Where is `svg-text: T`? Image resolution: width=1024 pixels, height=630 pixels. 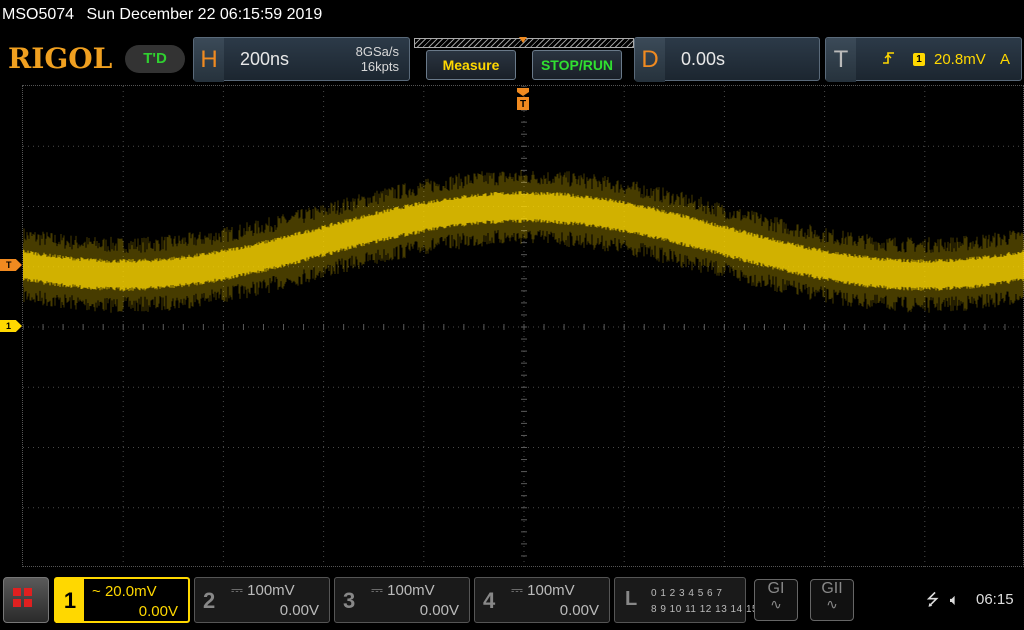 svg-text: T is located at coordinates (523, 104).